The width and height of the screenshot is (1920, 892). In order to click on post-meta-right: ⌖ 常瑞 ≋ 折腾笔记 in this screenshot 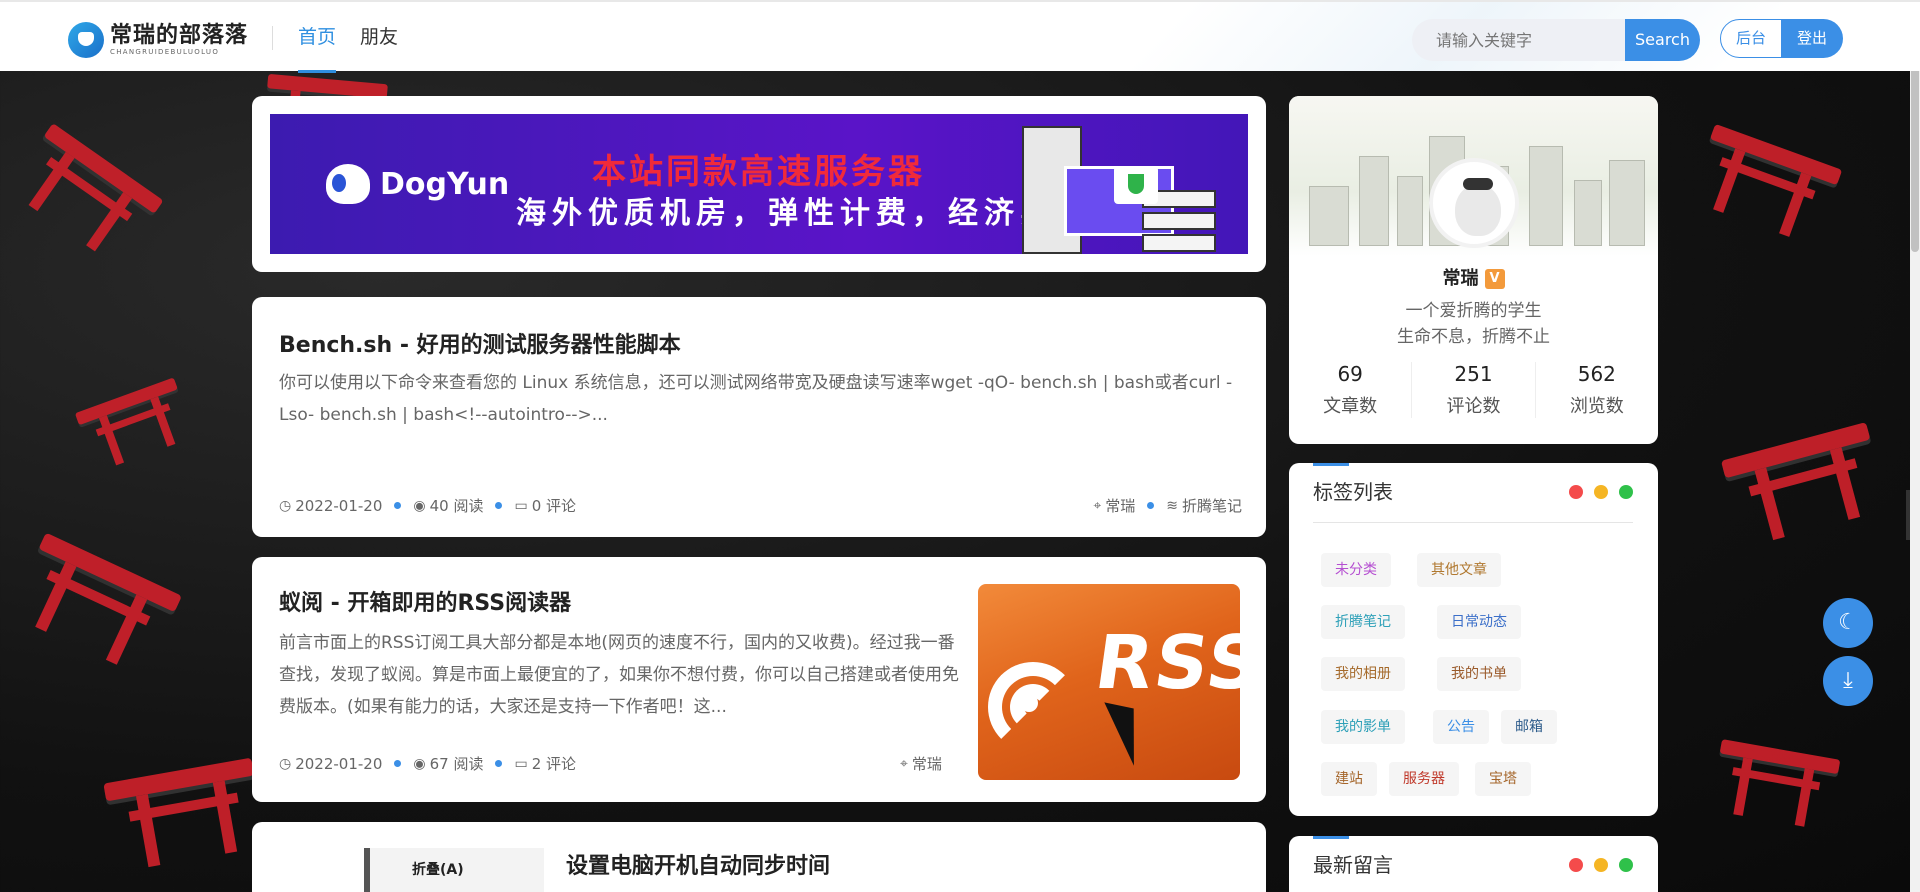, I will do `click(1167, 505)`.